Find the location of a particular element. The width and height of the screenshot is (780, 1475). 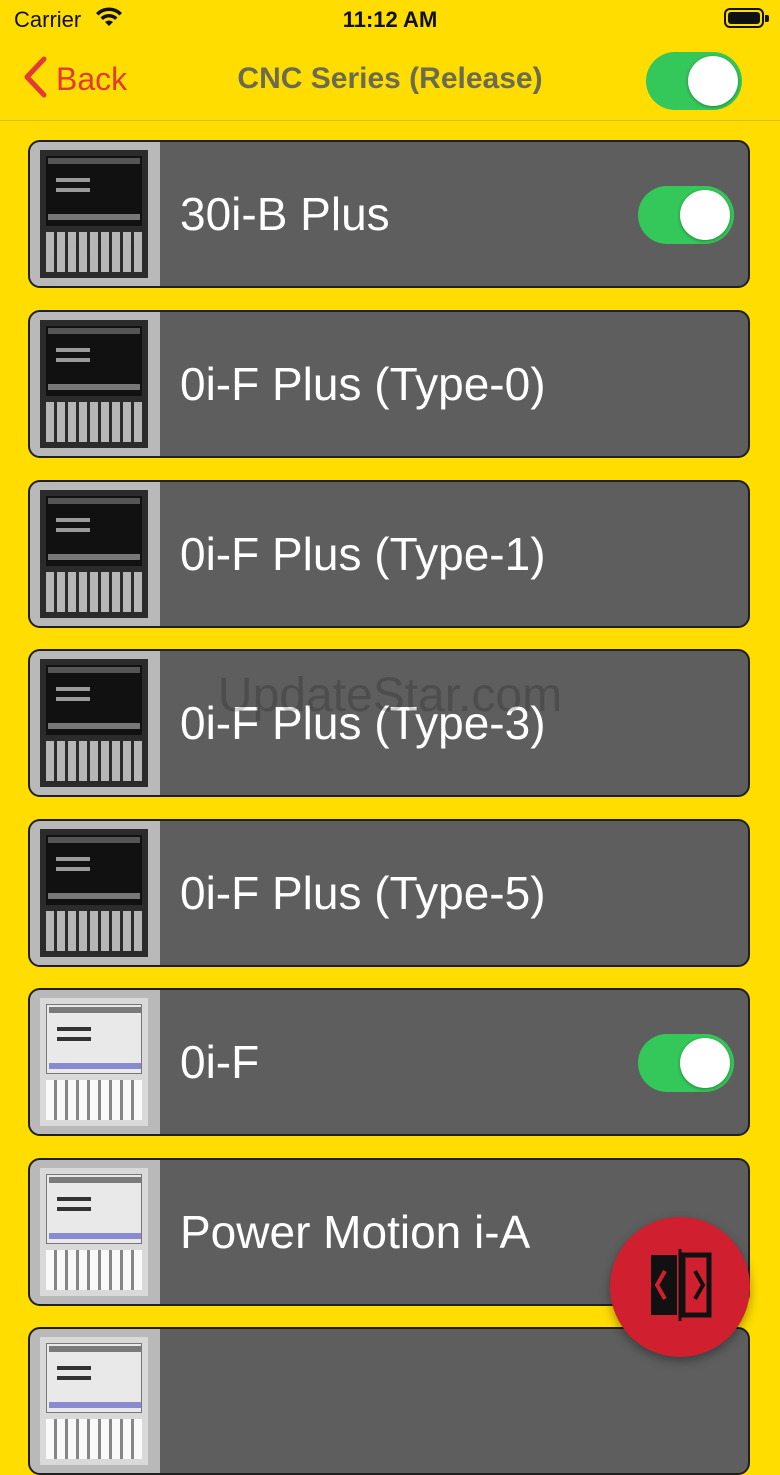

list-item: 0i-F Plus (Type-1) is located at coordinates (389, 554).